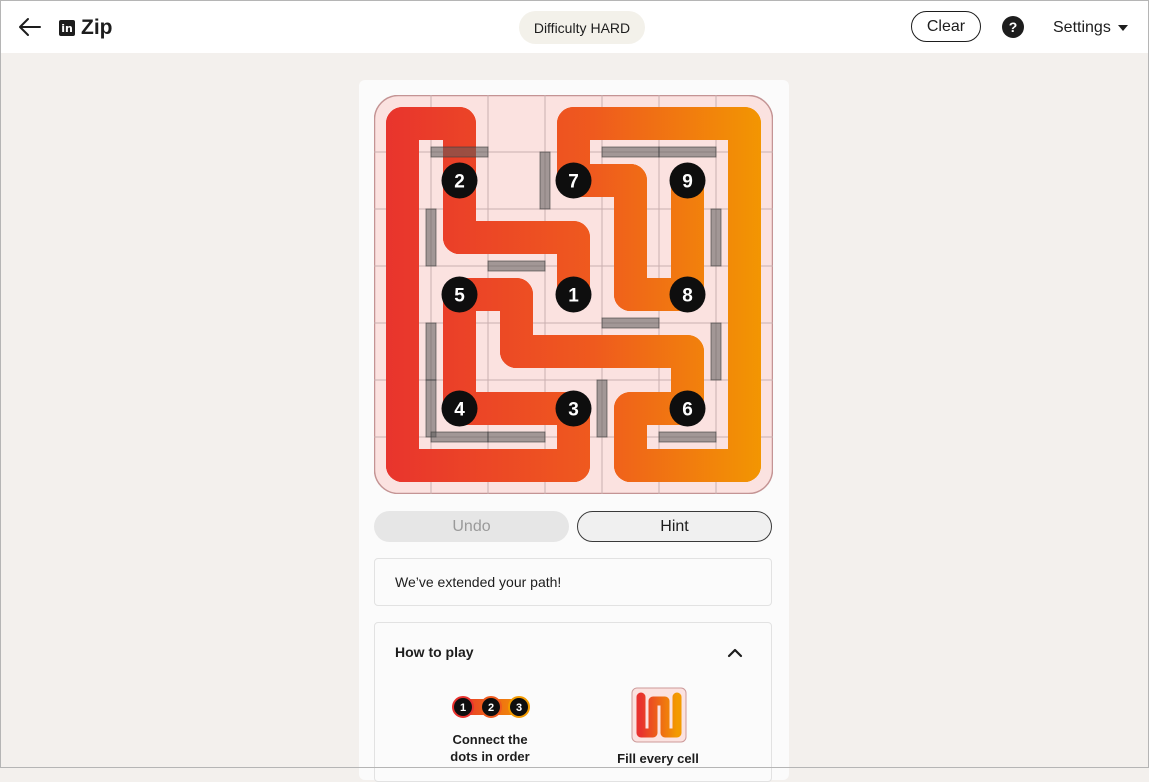 Image resolution: width=1149 pixels, height=782 pixels. I want to click on tip-dot-label: 1, so click(463, 708).